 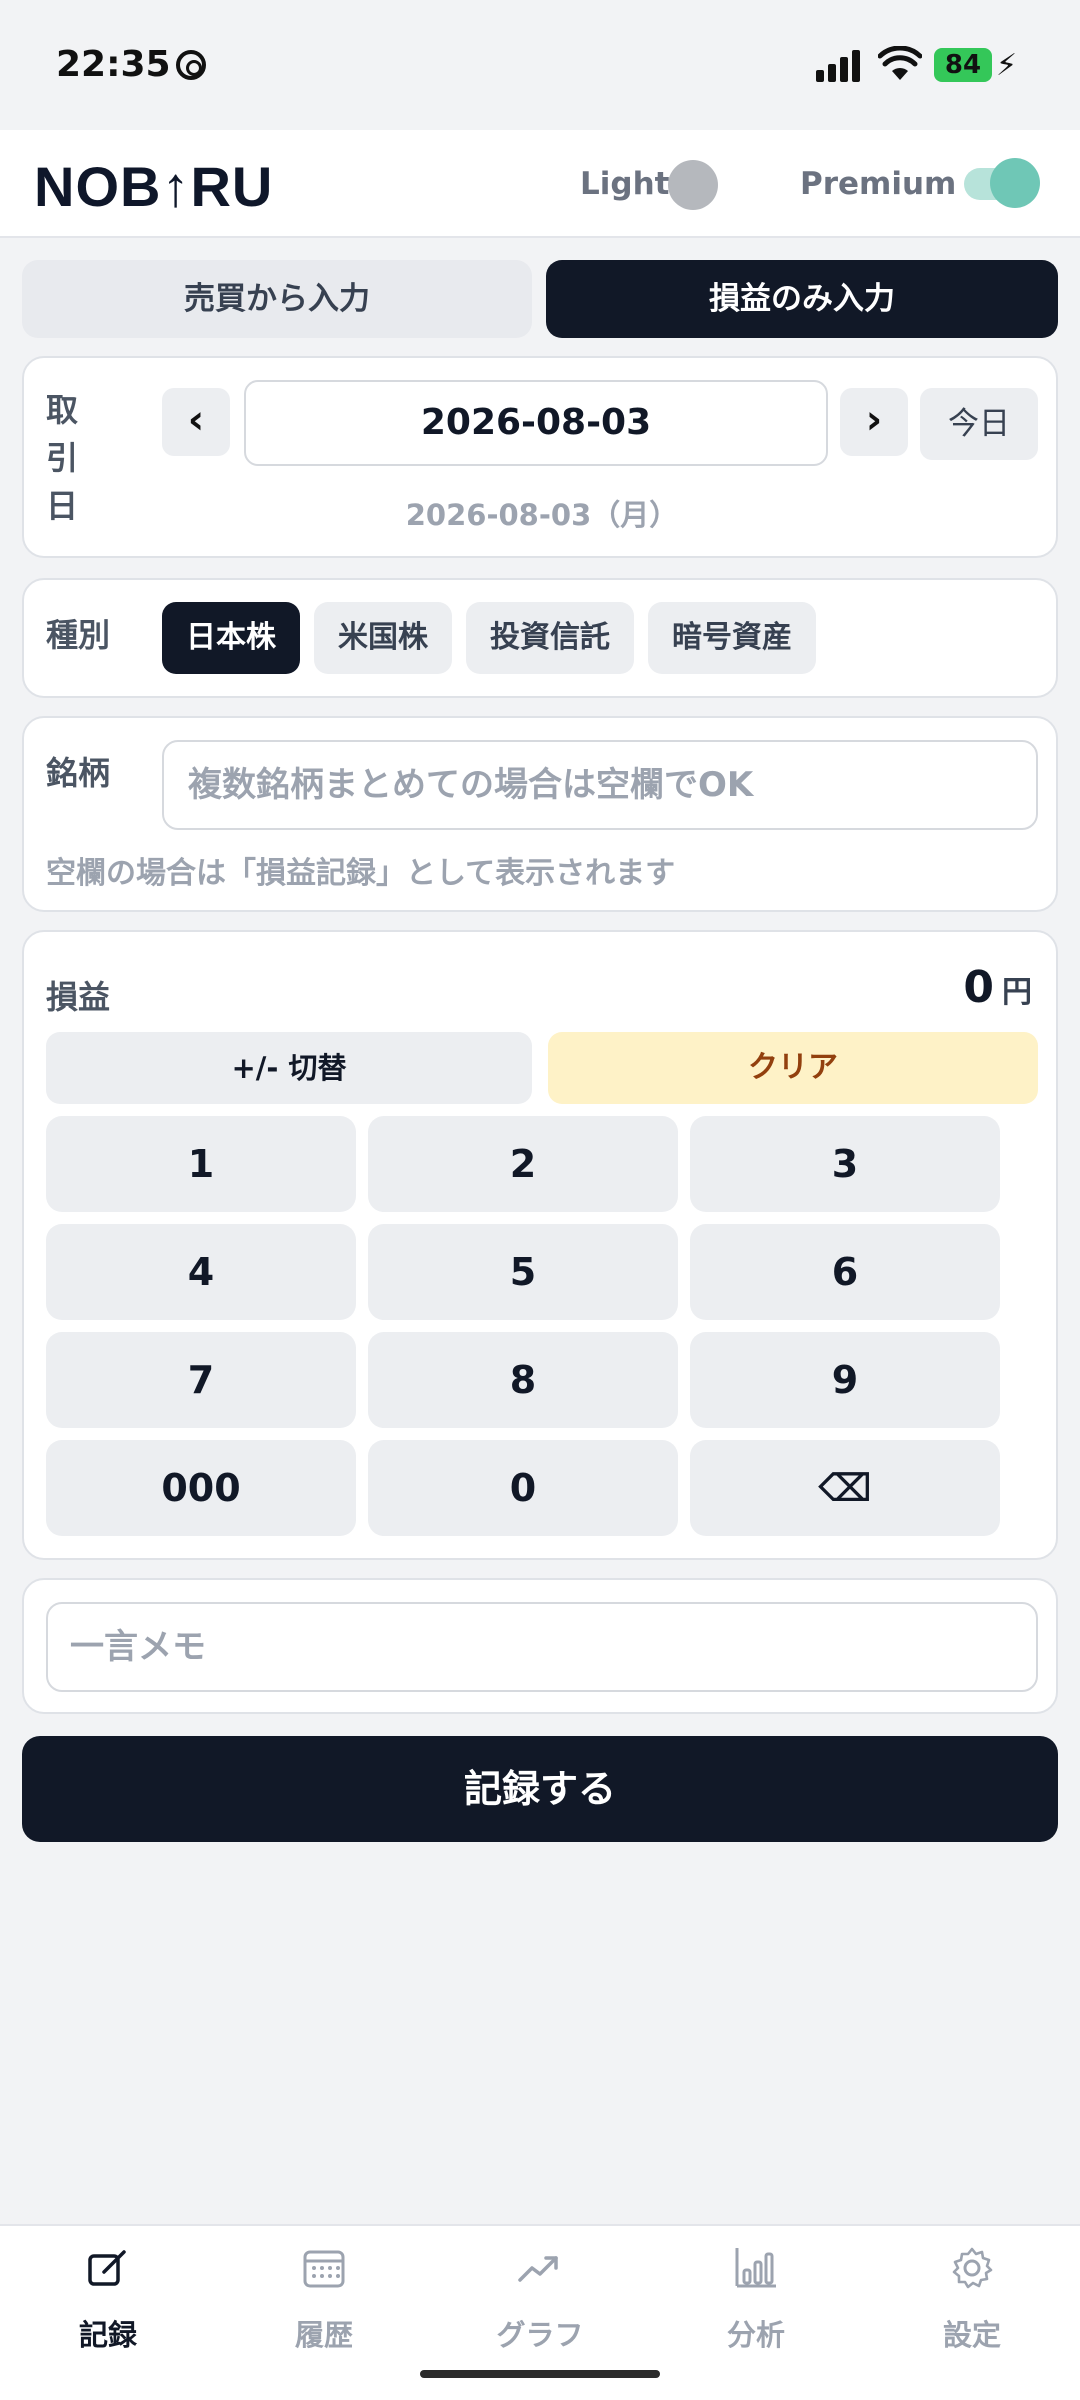 What do you see at coordinates (756, 2291) in the screenshot?
I see `nav-item-analysis: 分析` at bounding box center [756, 2291].